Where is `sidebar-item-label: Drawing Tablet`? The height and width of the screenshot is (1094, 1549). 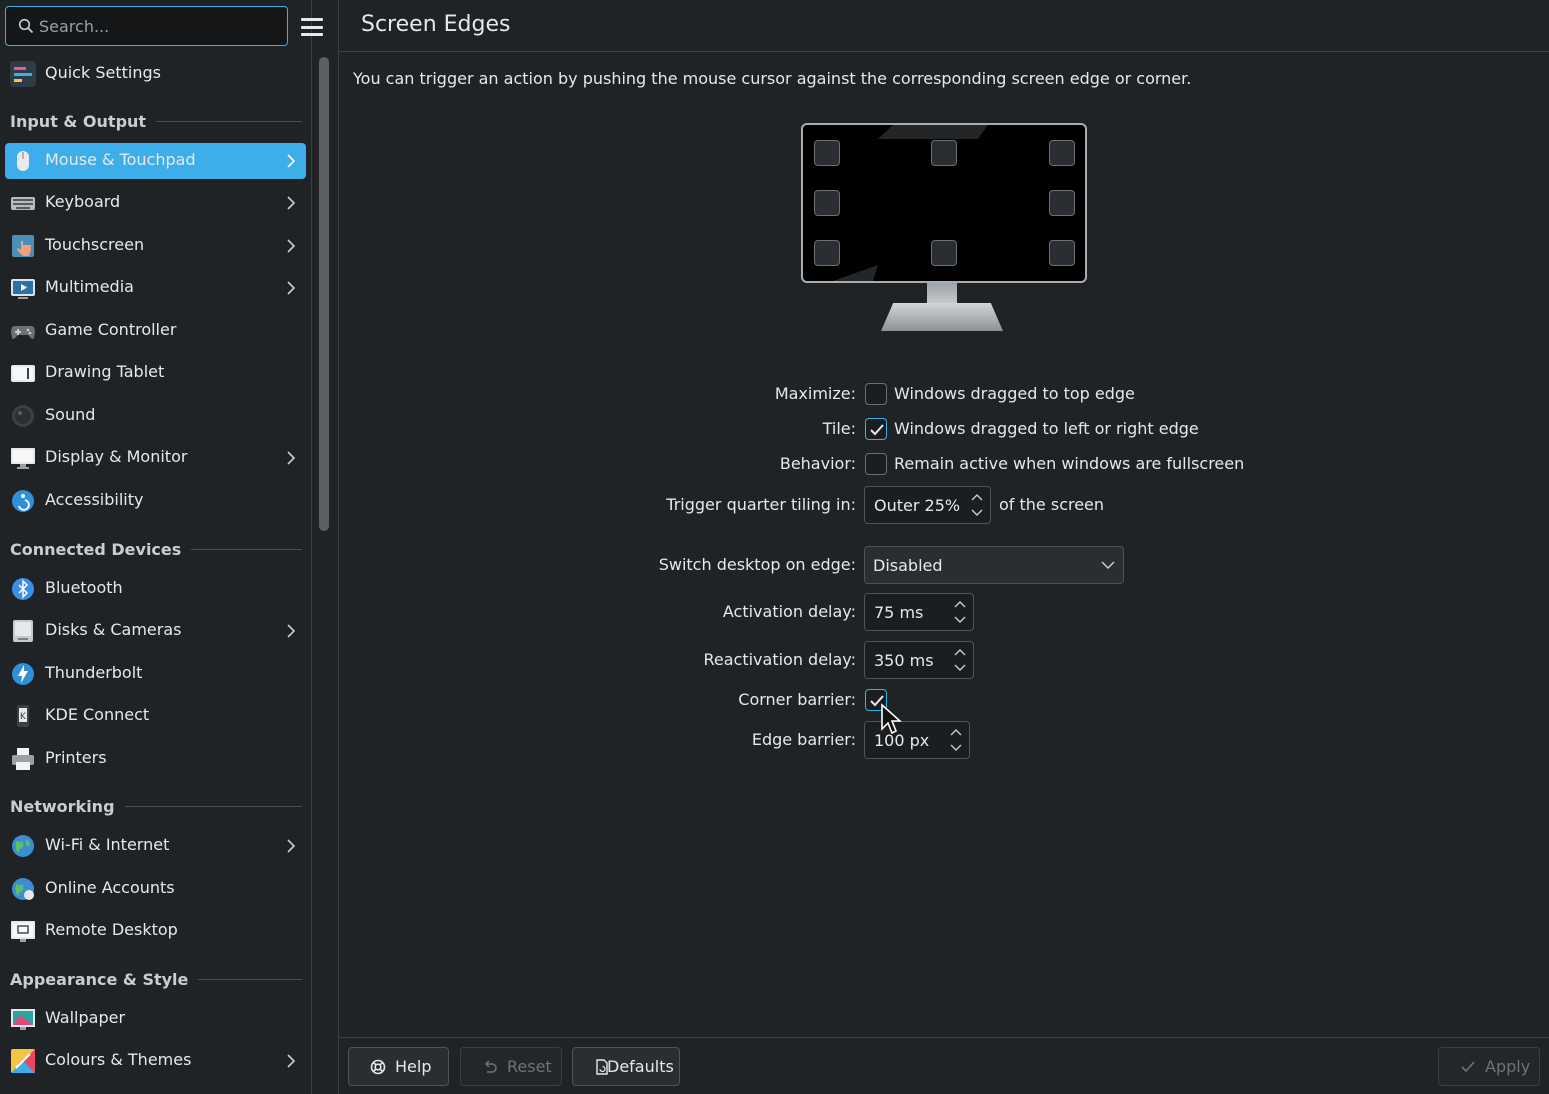
sidebar-item-label: Drawing Tablet is located at coordinates (105, 371).